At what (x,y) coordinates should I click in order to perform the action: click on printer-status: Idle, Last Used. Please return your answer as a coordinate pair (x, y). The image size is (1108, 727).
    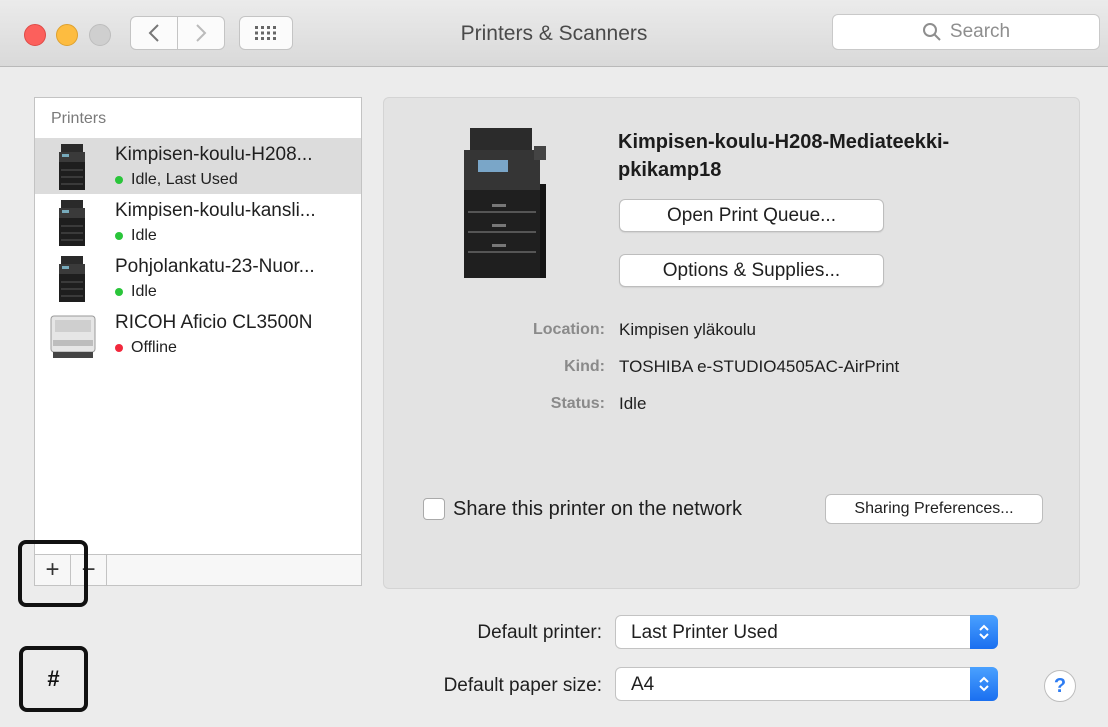
    Looking at the image, I should click on (176, 180).